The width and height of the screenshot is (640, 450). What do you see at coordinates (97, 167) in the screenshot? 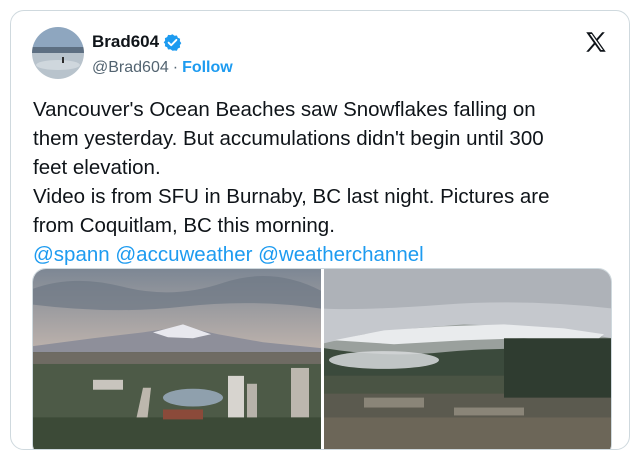
I see `tweet-text-line: feet elevation.` at bounding box center [97, 167].